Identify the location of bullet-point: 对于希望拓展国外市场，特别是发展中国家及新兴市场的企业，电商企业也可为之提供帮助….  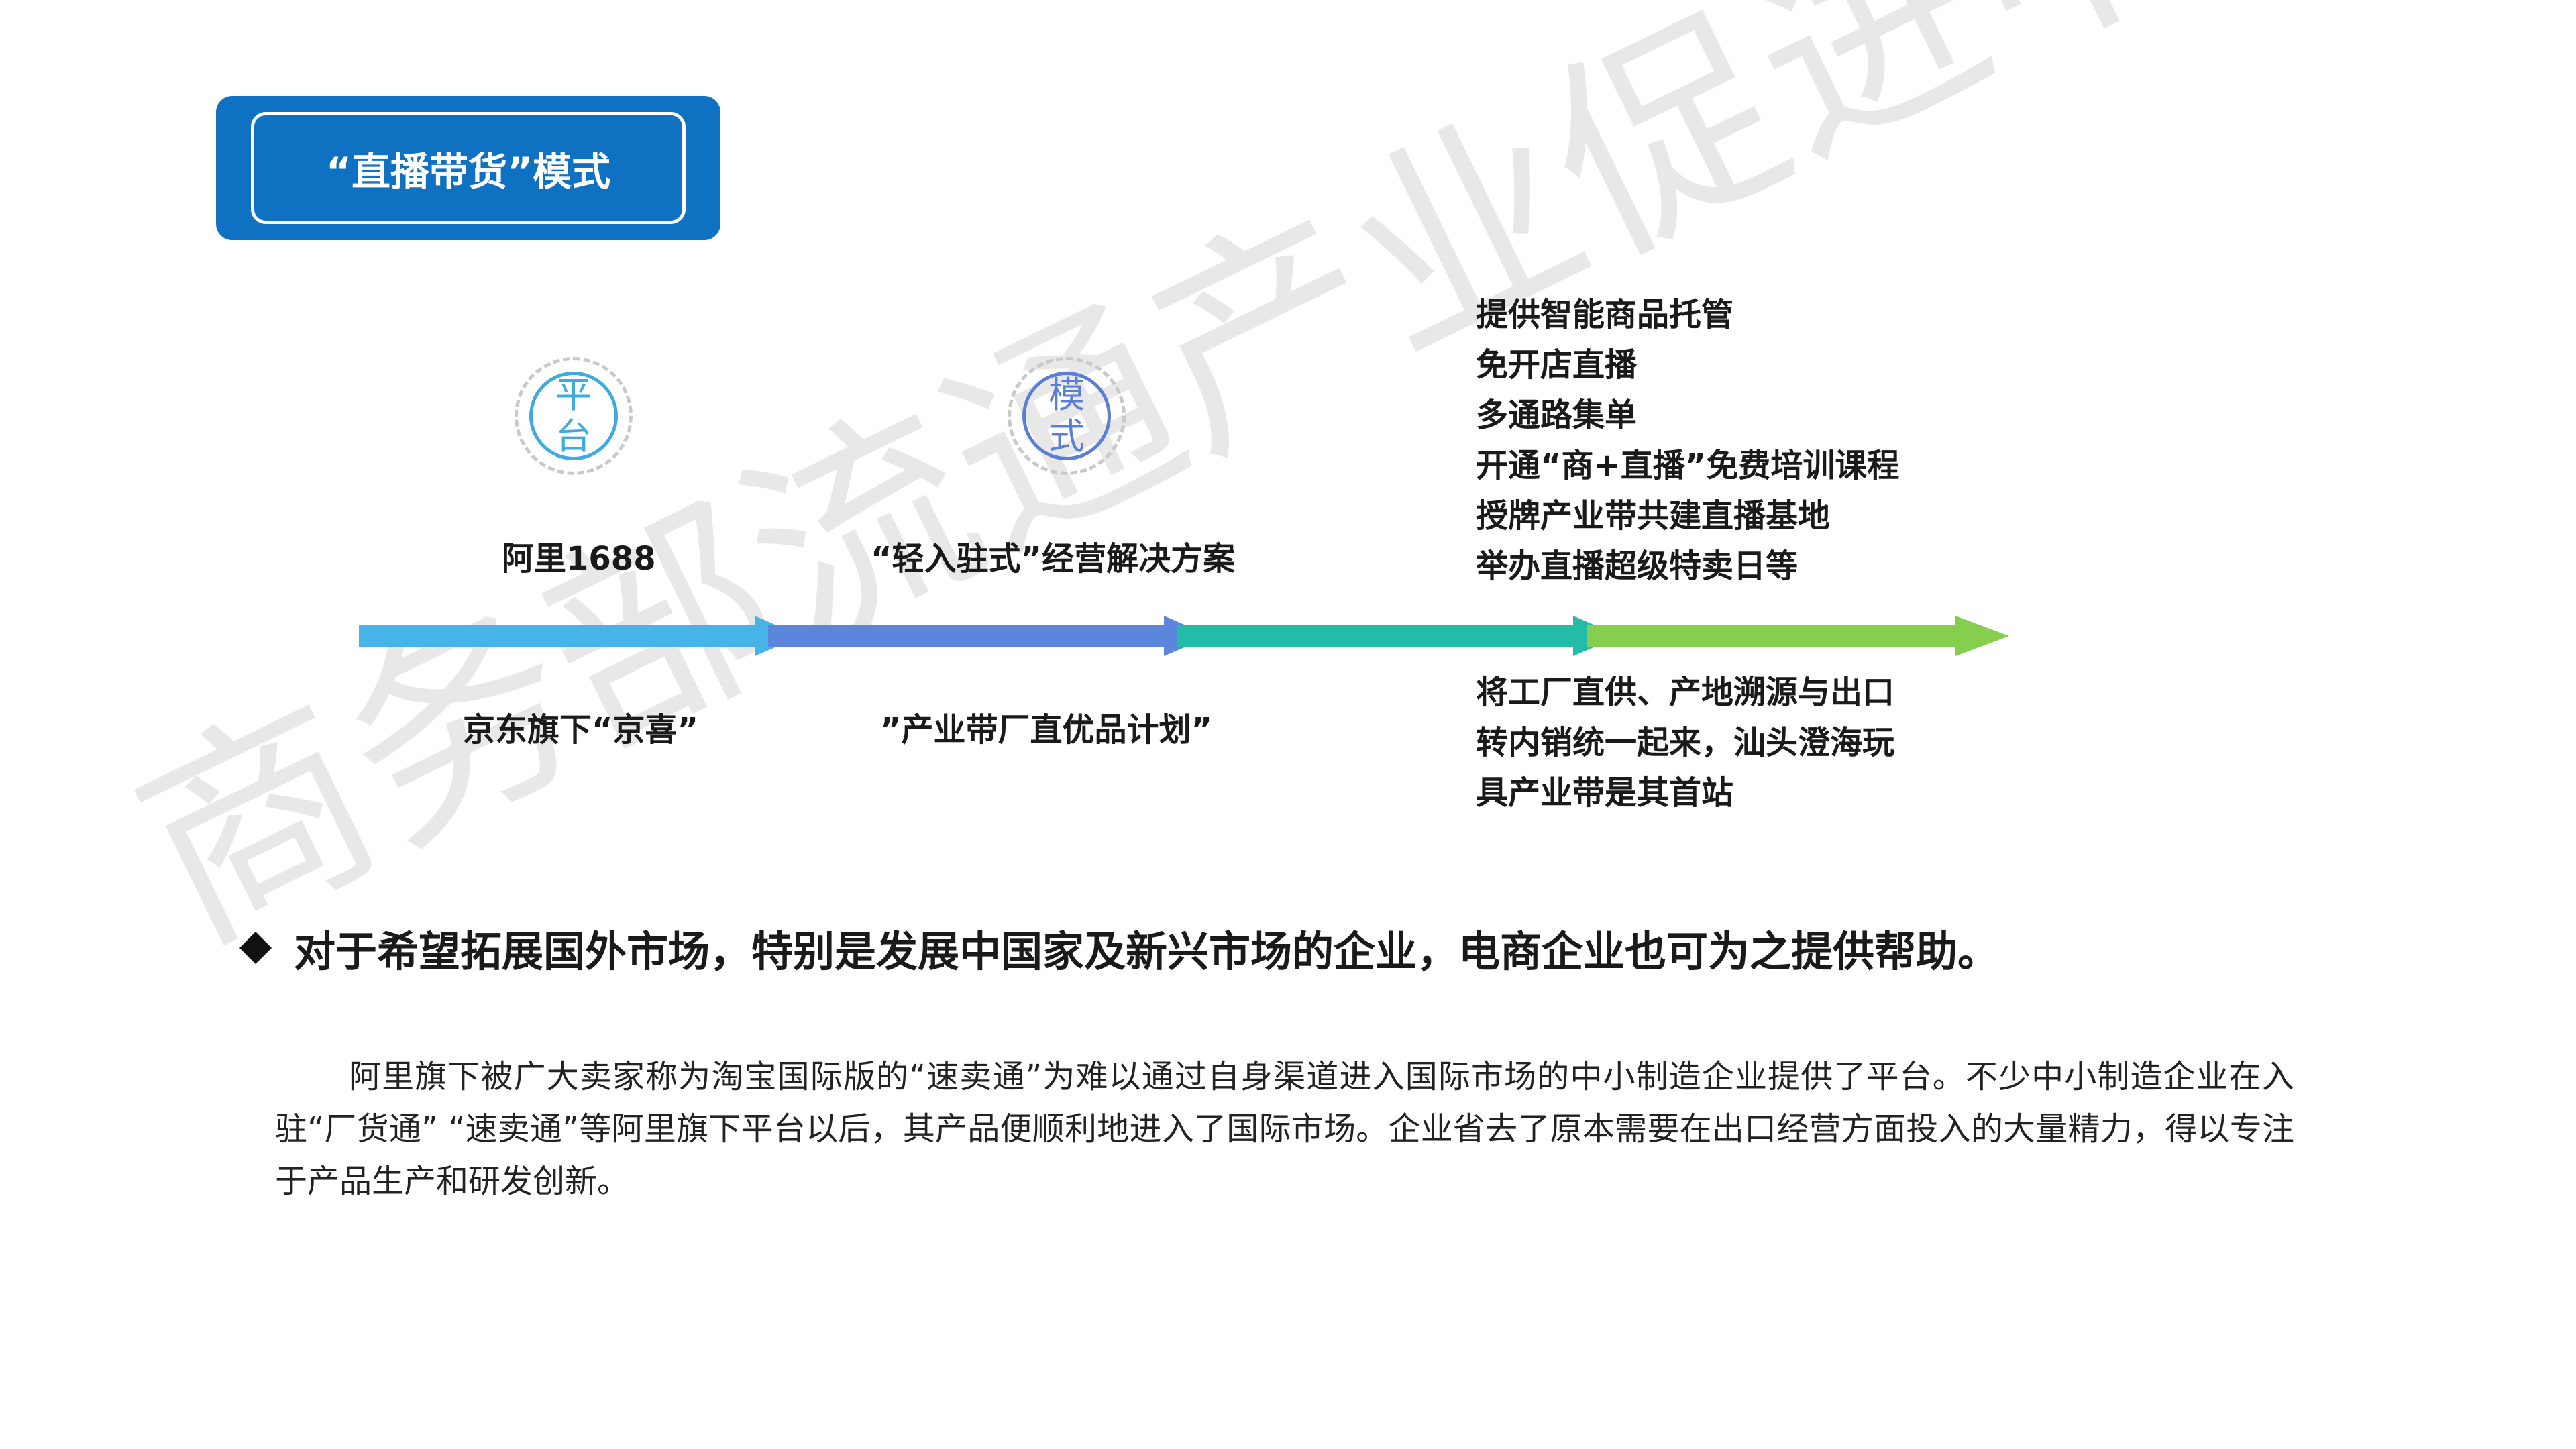
(1119, 948).